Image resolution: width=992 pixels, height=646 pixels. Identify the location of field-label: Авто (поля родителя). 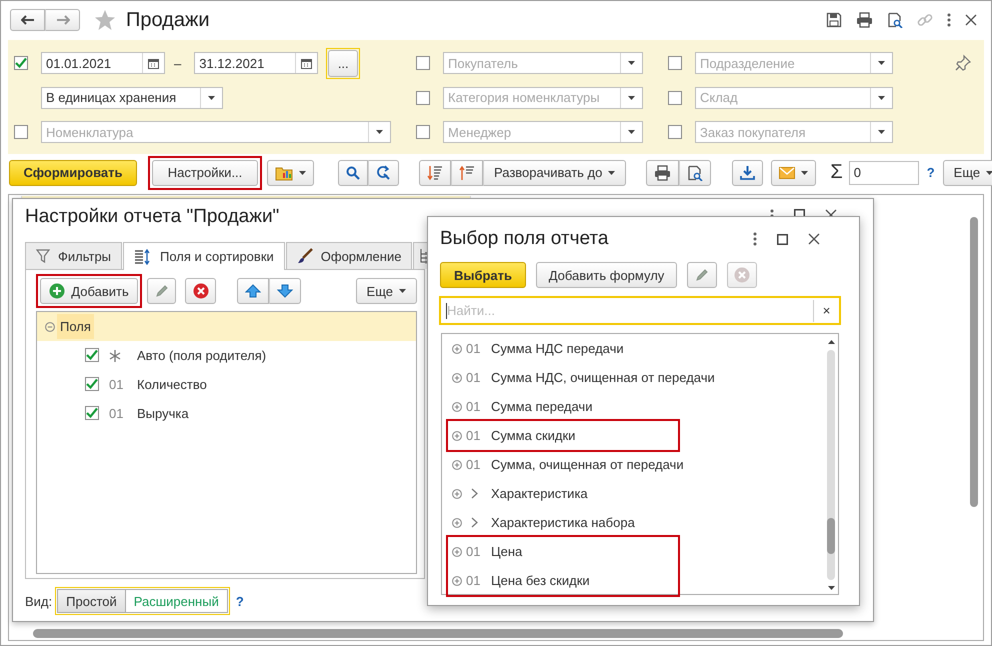
(202, 356).